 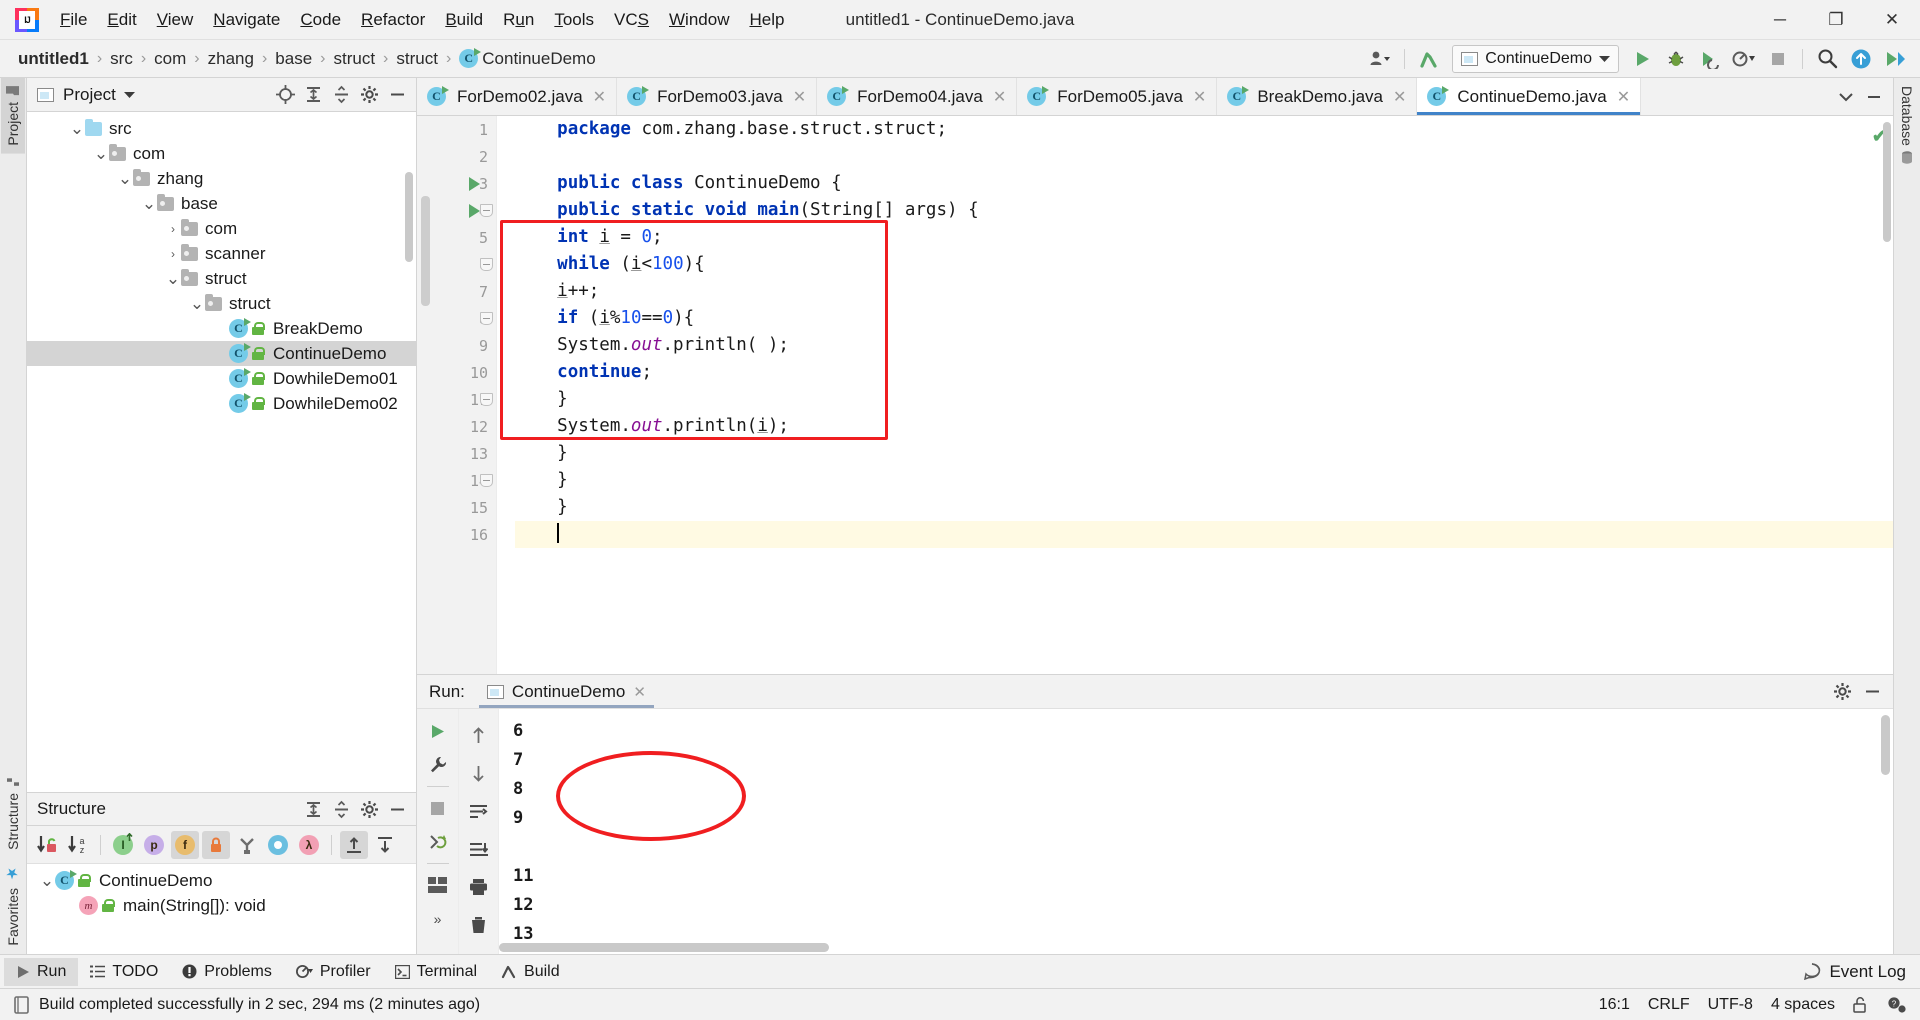 I want to click on search-everywhere-icon, so click(x=1827, y=59).